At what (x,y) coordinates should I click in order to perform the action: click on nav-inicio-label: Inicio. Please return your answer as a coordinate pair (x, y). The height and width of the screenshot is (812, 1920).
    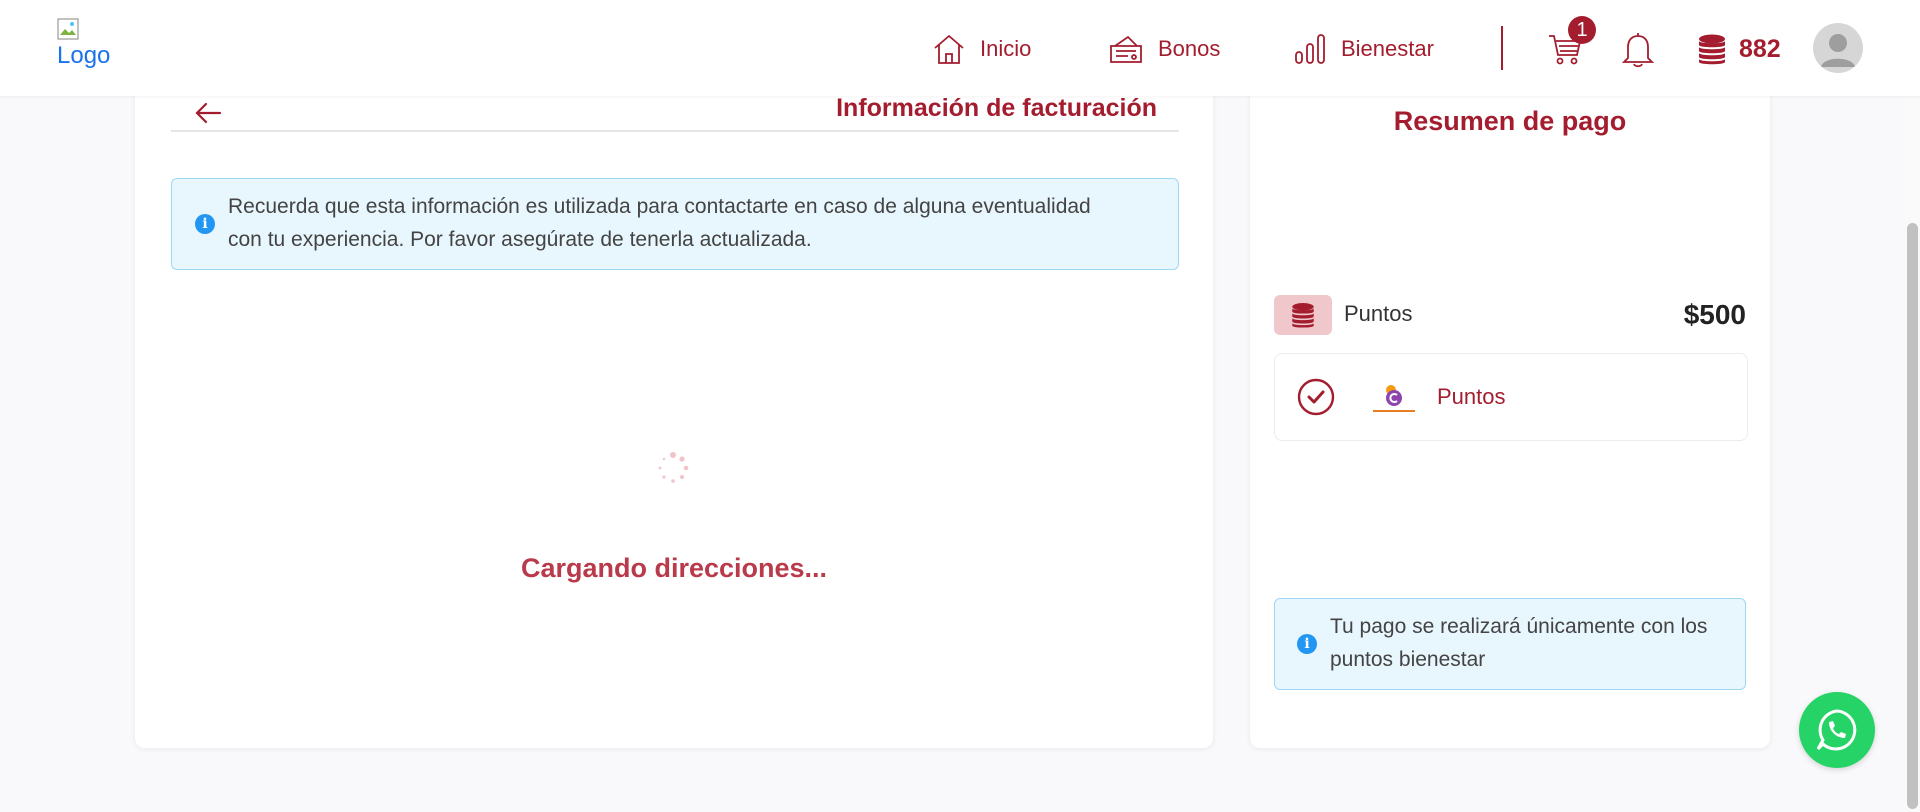
    Looking at the image, I should click on (1006, 48).